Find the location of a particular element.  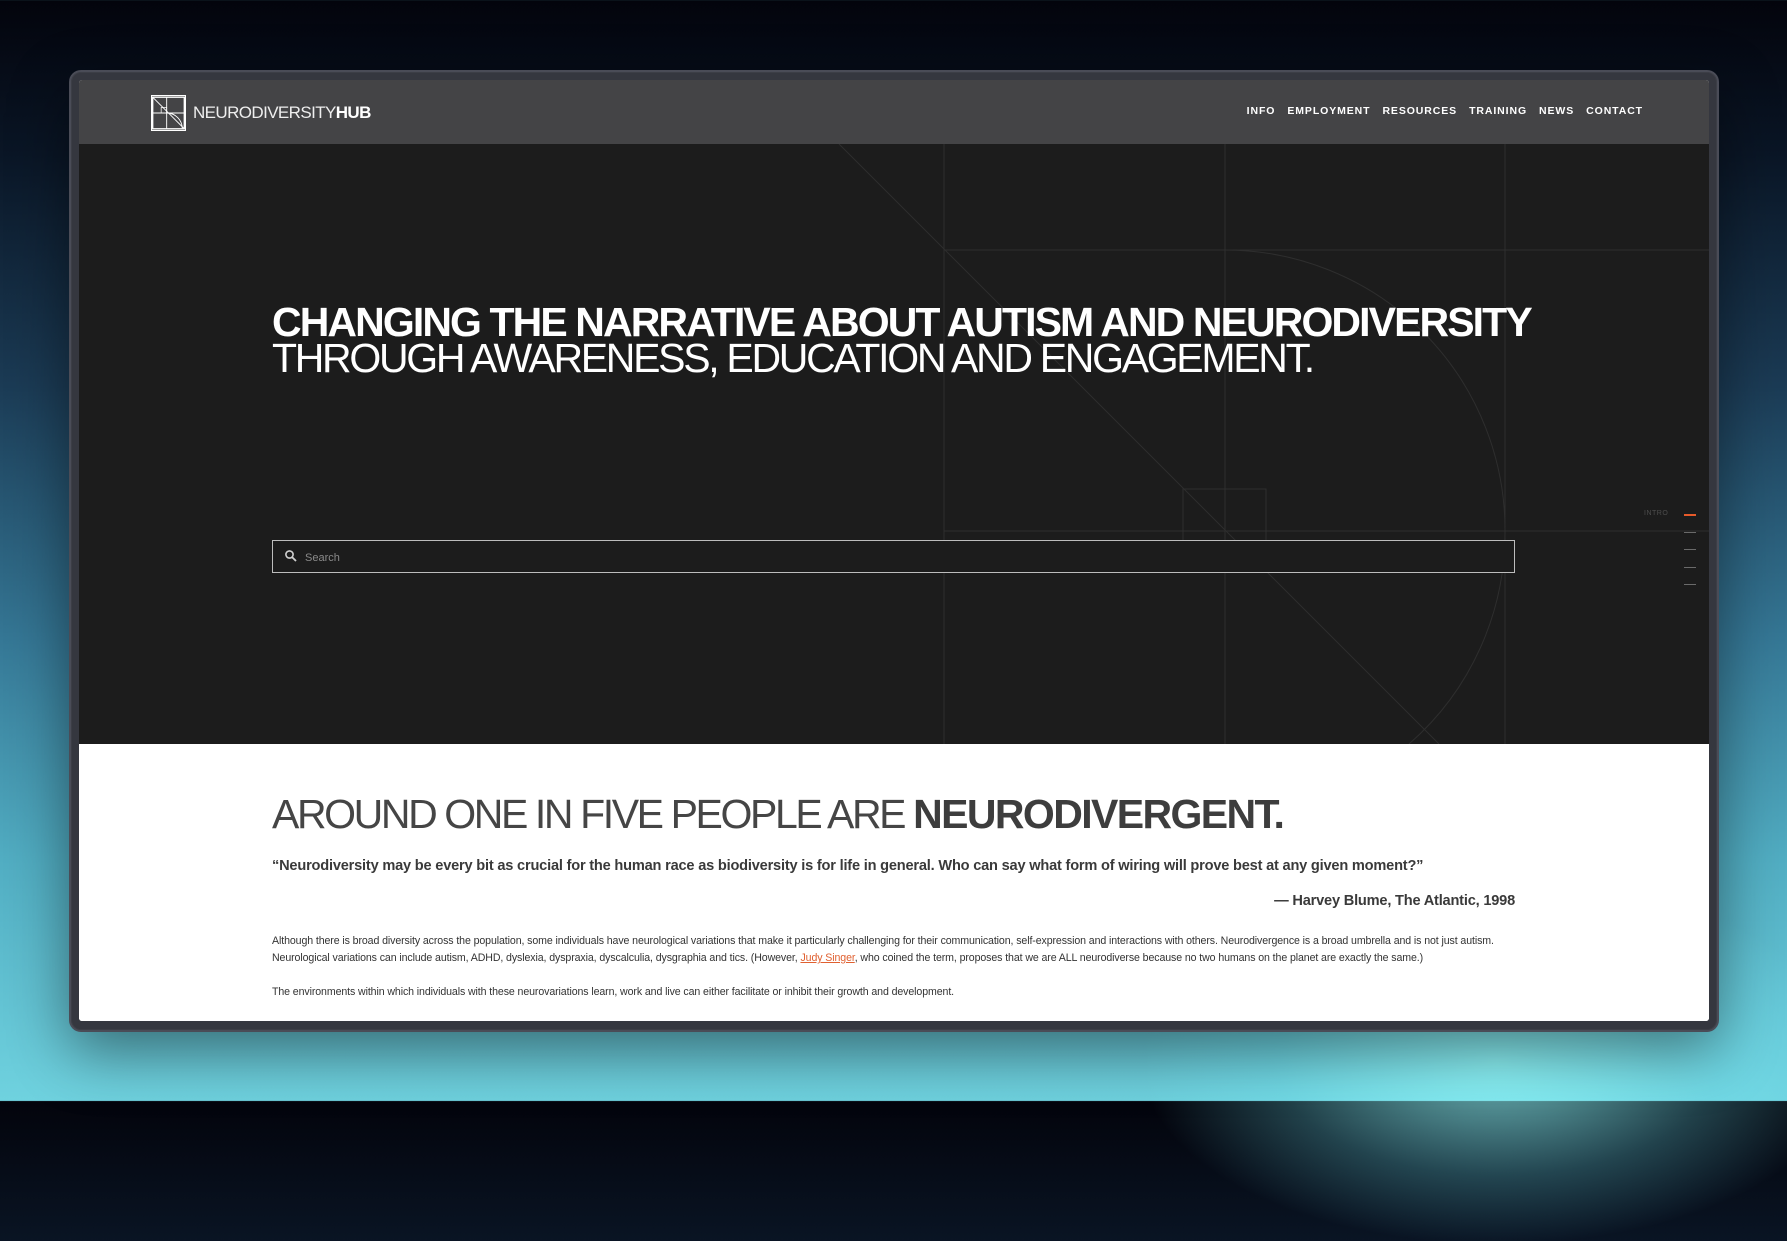

logo-text-bold: HUB is located at coordinates (353, 112).